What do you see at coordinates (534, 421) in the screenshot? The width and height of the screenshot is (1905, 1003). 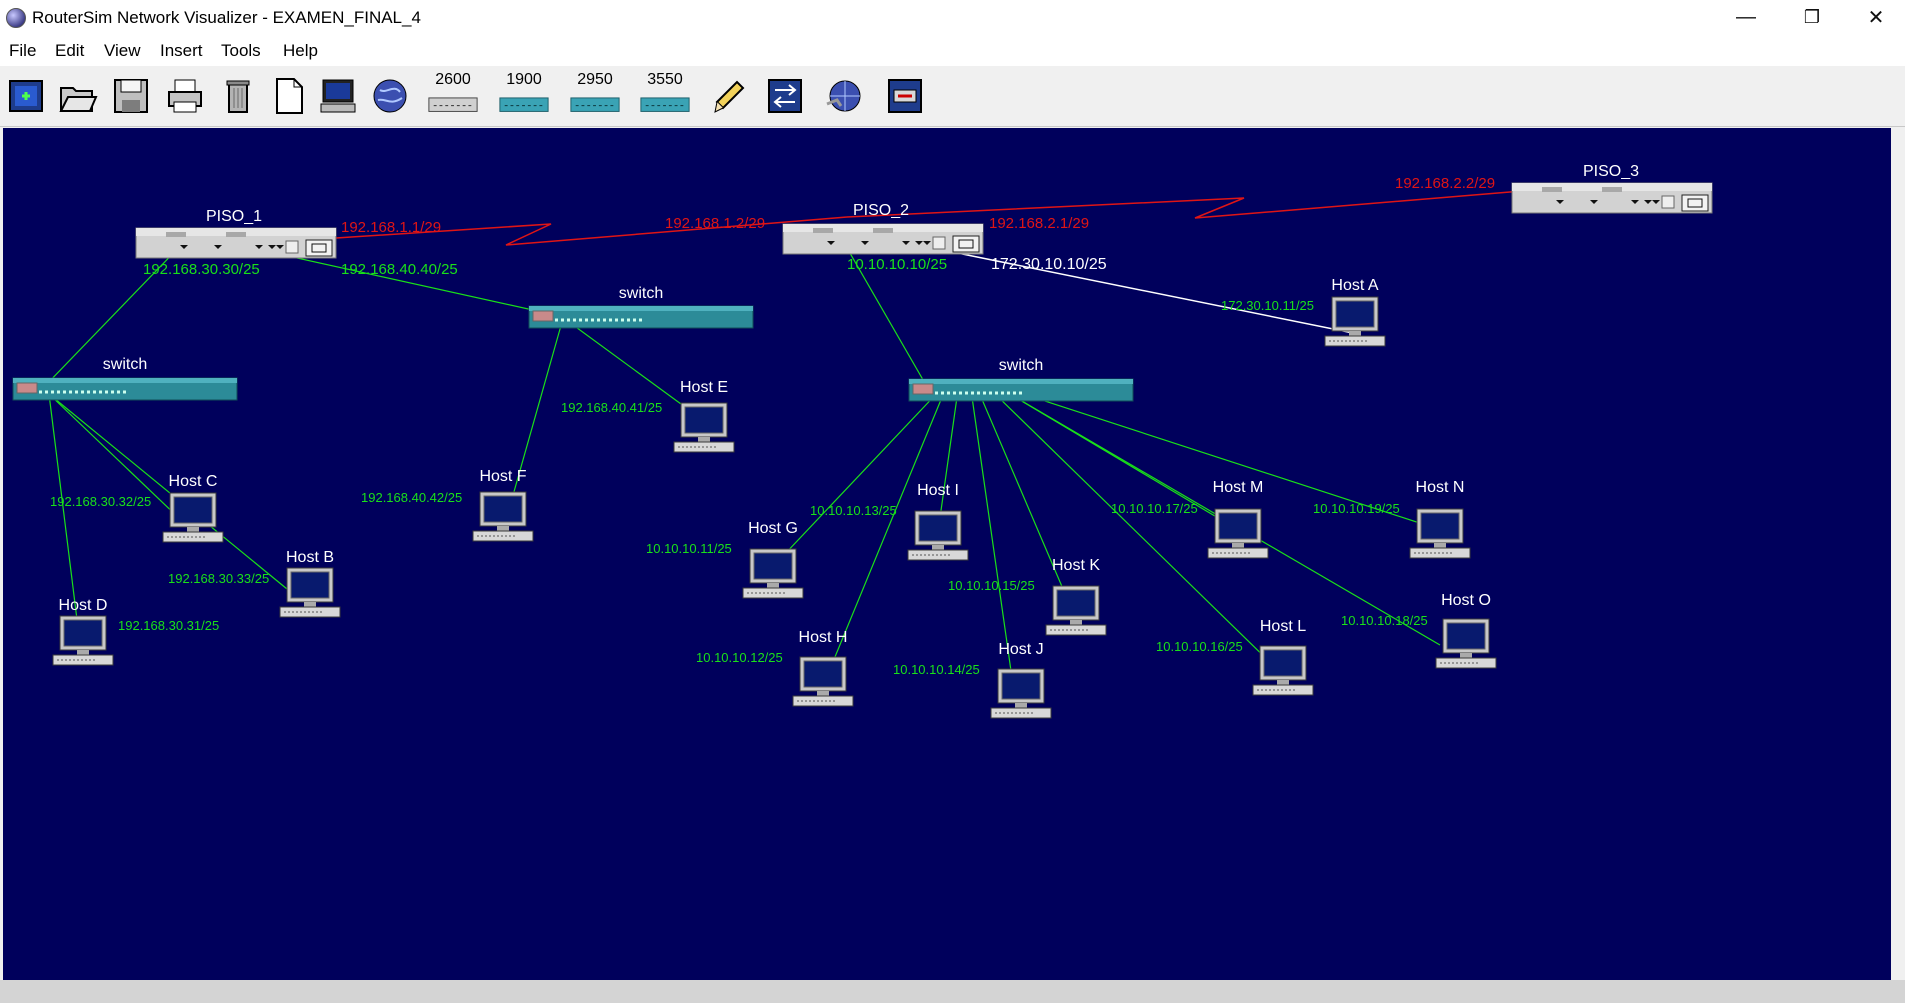 I see `link-switch2-host-f` at bounding box center [534, 421].